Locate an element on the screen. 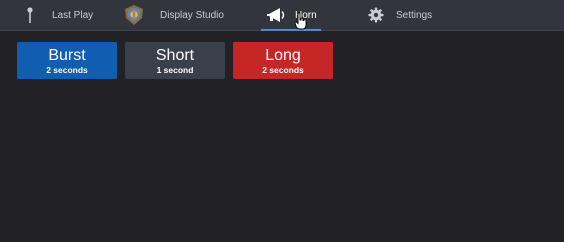 Image resolution: width=564 pixels, height=242 pixels. display-studio-logo-icon is located at coordinates (134, 15).